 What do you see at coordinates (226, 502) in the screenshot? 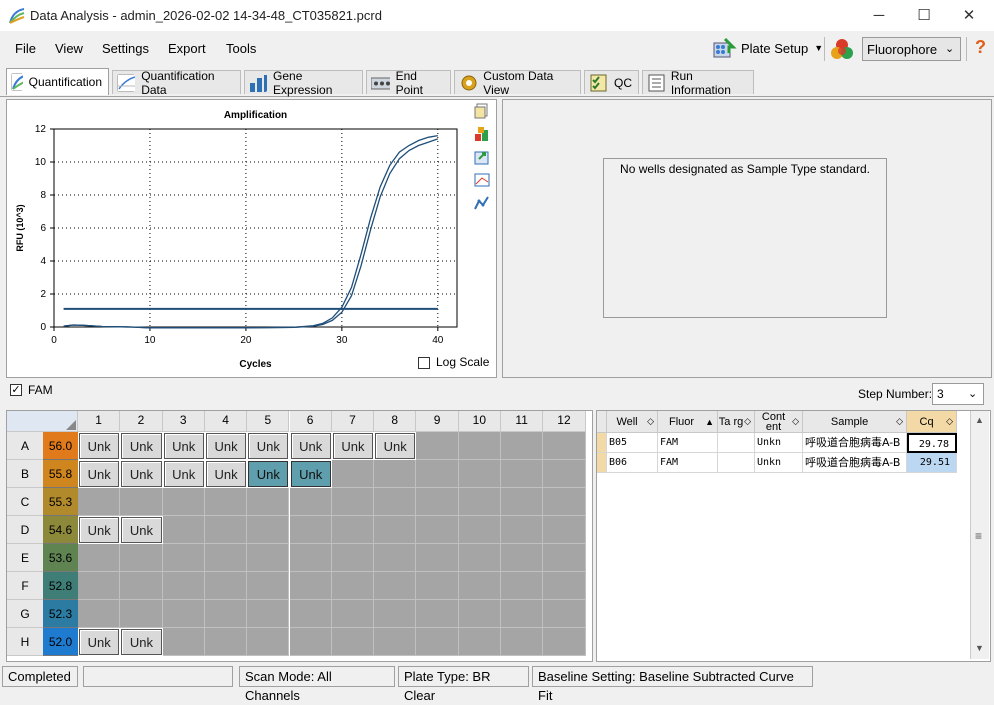
I see `plate-well-c4` at bounding box center [226, 502].